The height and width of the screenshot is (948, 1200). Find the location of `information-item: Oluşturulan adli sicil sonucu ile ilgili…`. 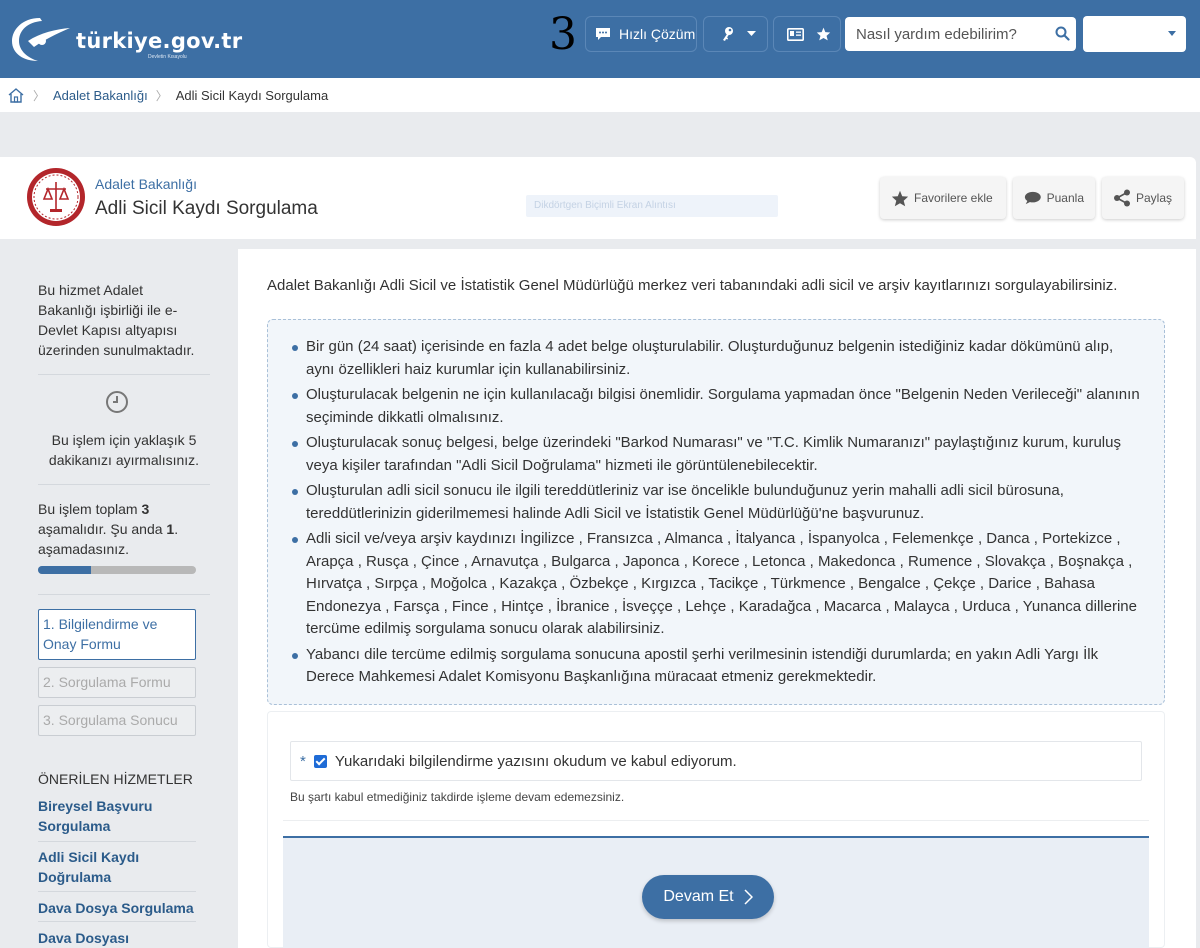

information-item: Oluşturulan adli sicil sonucu ile ilgili… is located at coordinates (717, 502).